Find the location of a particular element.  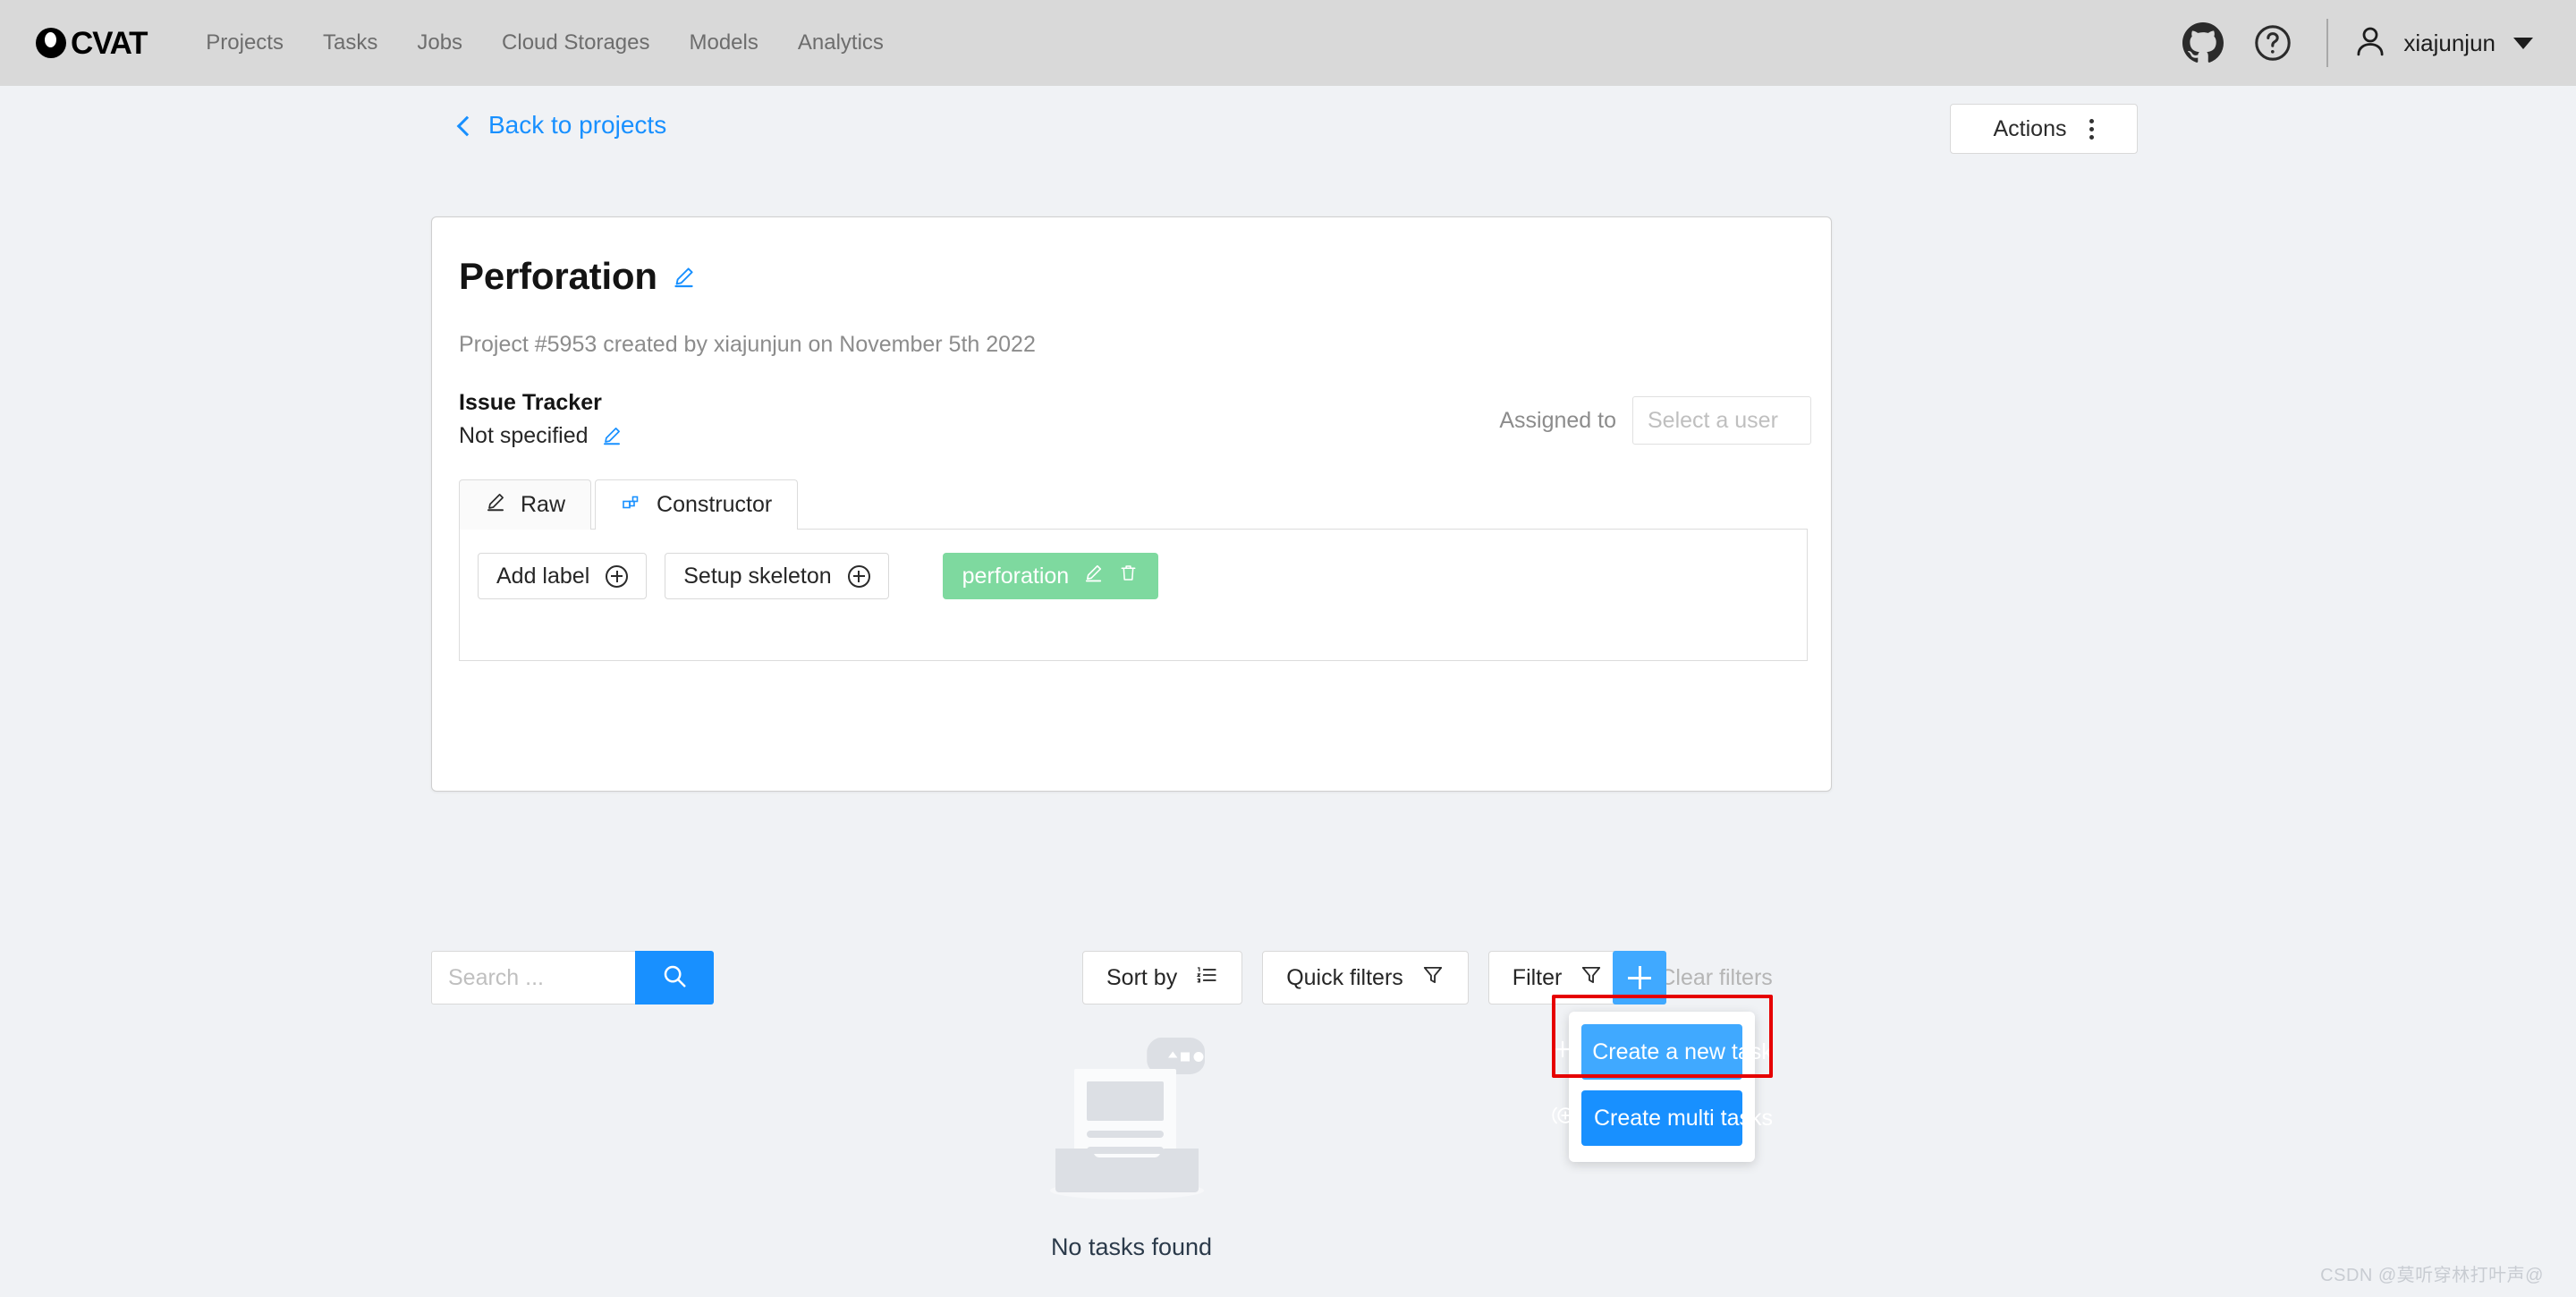

sort-by-button: Sort by is located at coordinates (1162, 978).